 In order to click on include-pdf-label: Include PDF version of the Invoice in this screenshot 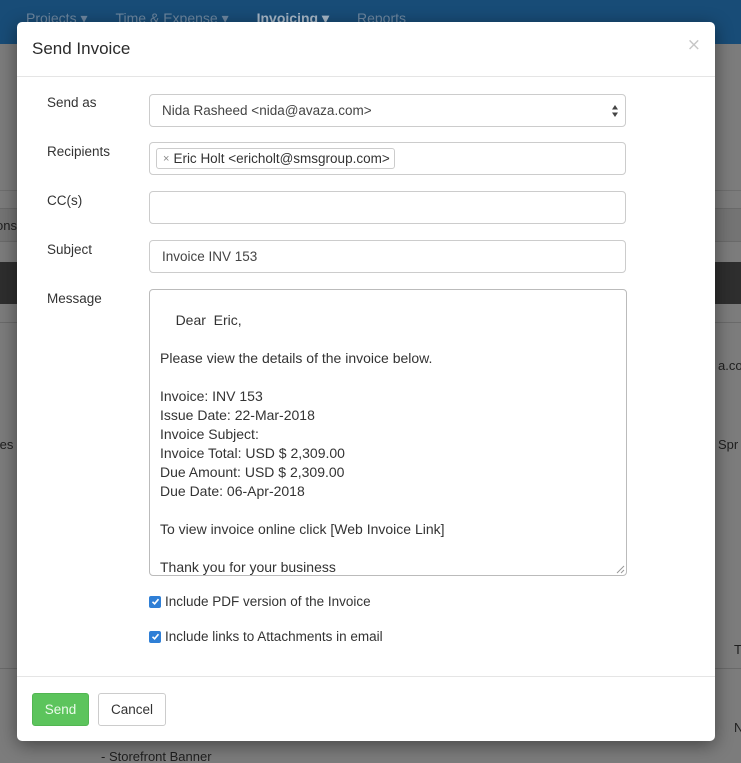, I will do `click(268, 601)`.